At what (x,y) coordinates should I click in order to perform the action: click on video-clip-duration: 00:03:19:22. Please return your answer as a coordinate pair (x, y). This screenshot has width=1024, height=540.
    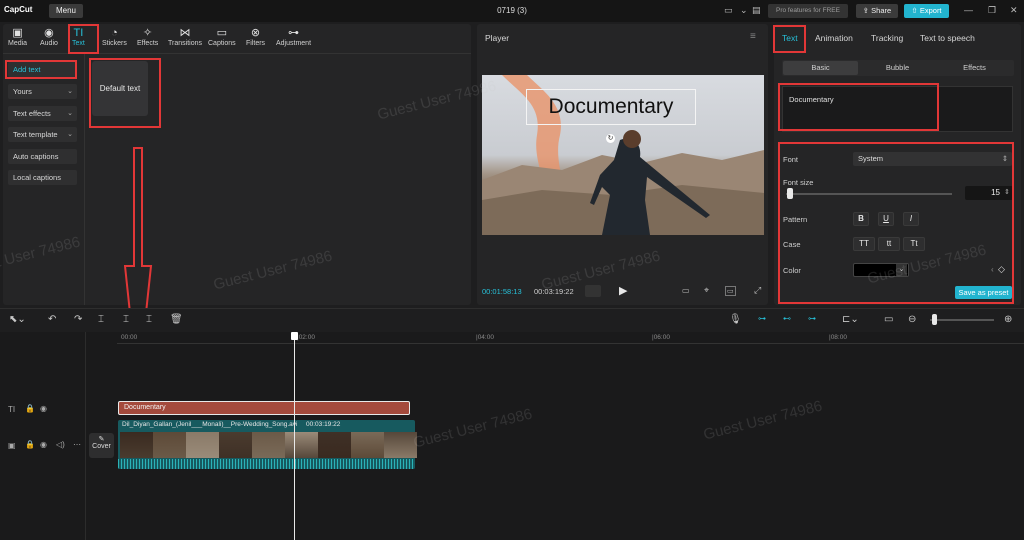
    Looking at the image, I should click on (323, 424).